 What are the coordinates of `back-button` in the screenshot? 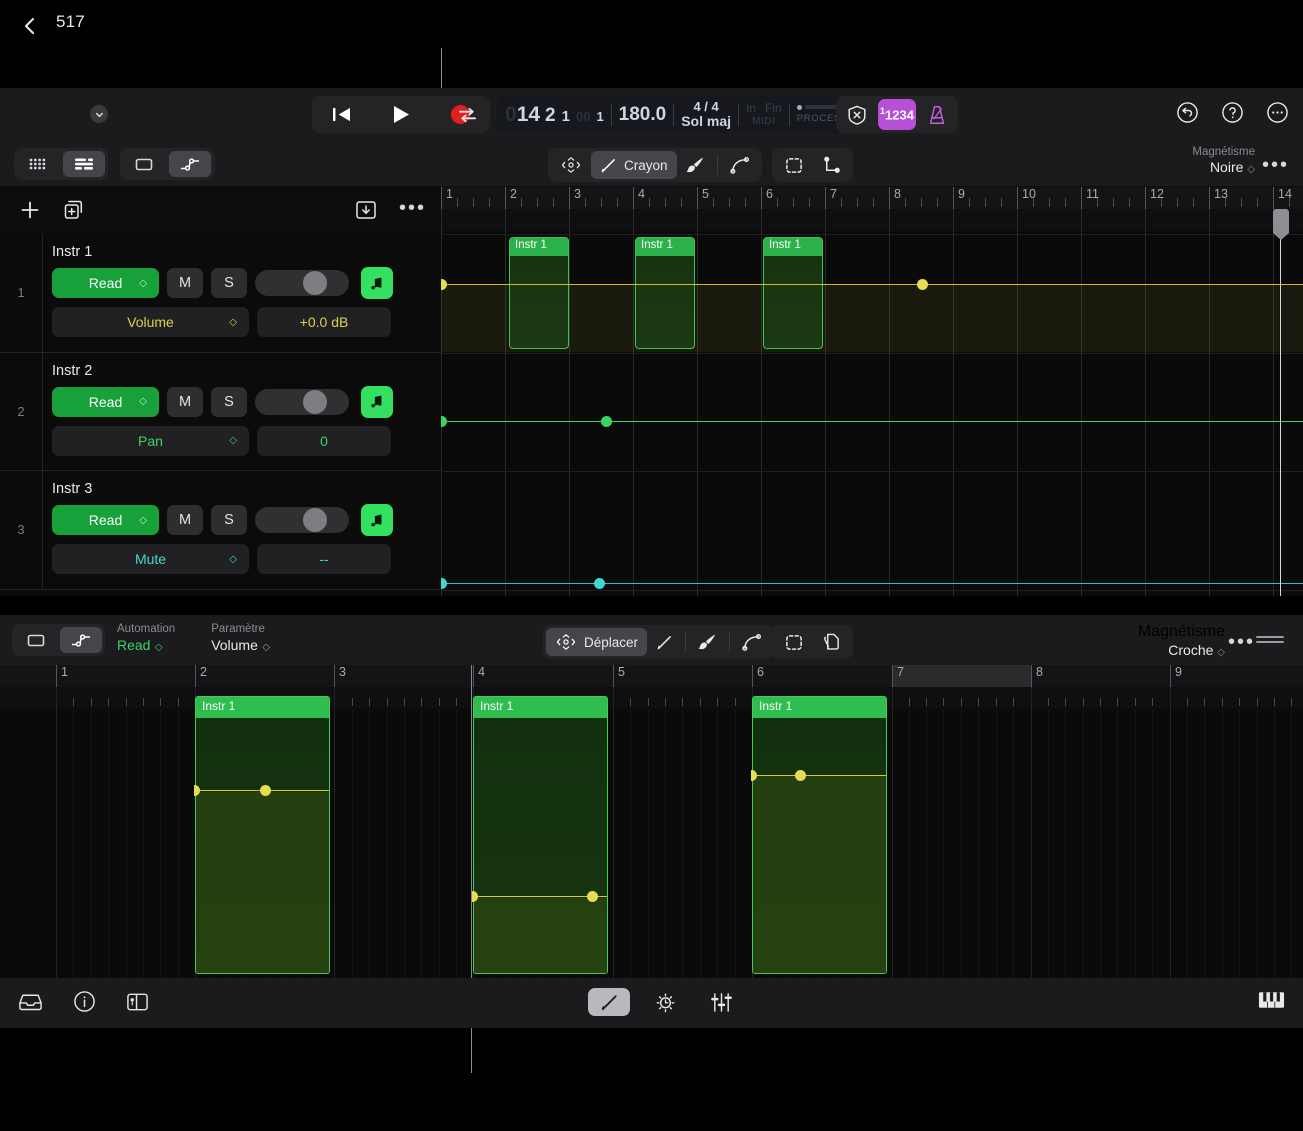 It's located at (30, 26).